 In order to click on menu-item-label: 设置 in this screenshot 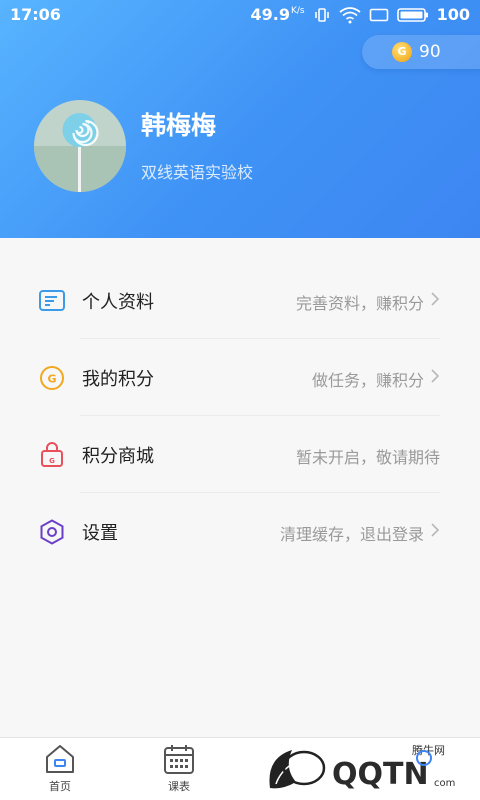, I will do `click(100, 533)`.